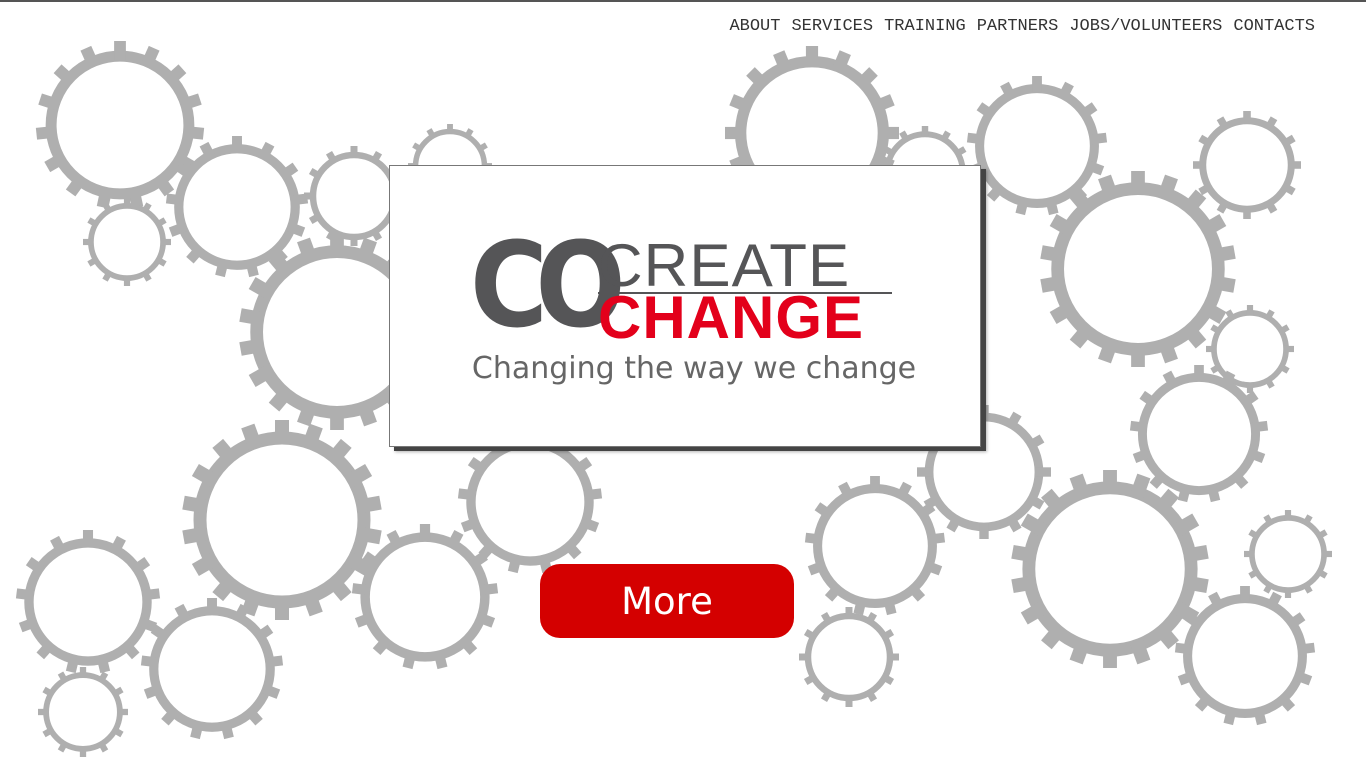 Image resolution: width=1366 pixels, height=768 pixels. Describe the element at coordinates (548, 285) in the screenshot. I see `logo-co: CO` at that location.